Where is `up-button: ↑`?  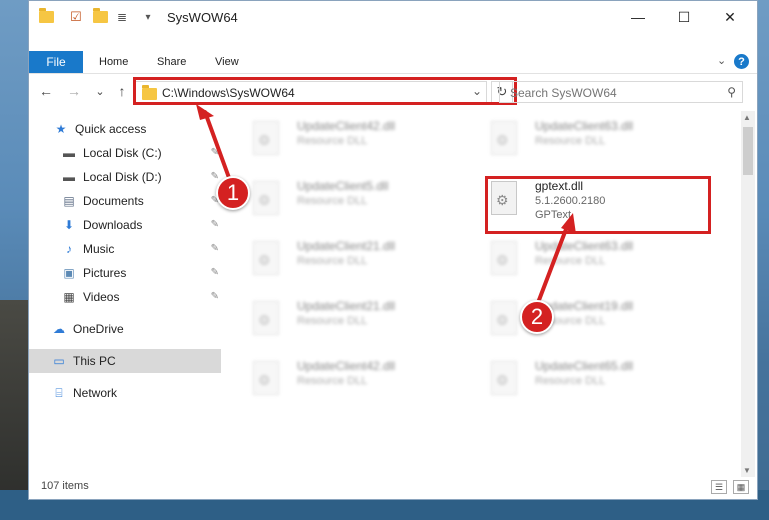 up-button: ↑ is located at coordinates (122, 91).